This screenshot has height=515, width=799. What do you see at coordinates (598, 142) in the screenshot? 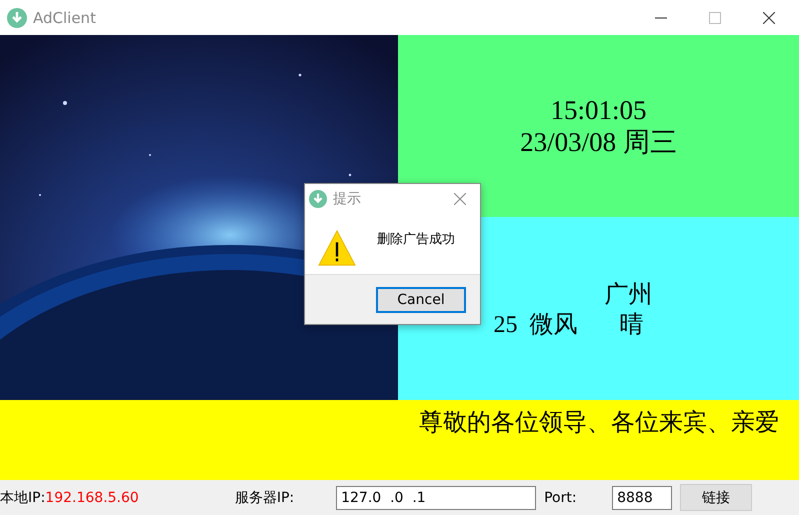
I see `clock-date: 23/03/08 周三` at bounding box center [598, 142].